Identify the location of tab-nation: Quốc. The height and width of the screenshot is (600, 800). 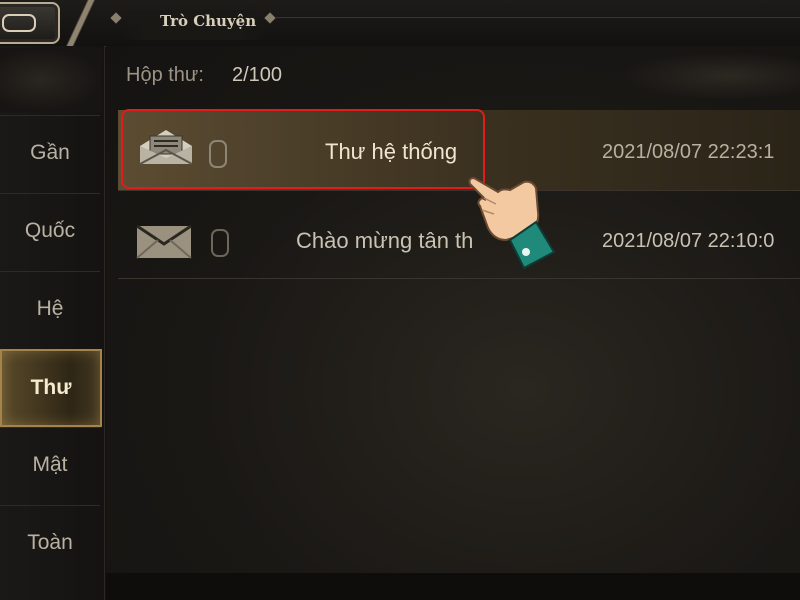
(50, 230).